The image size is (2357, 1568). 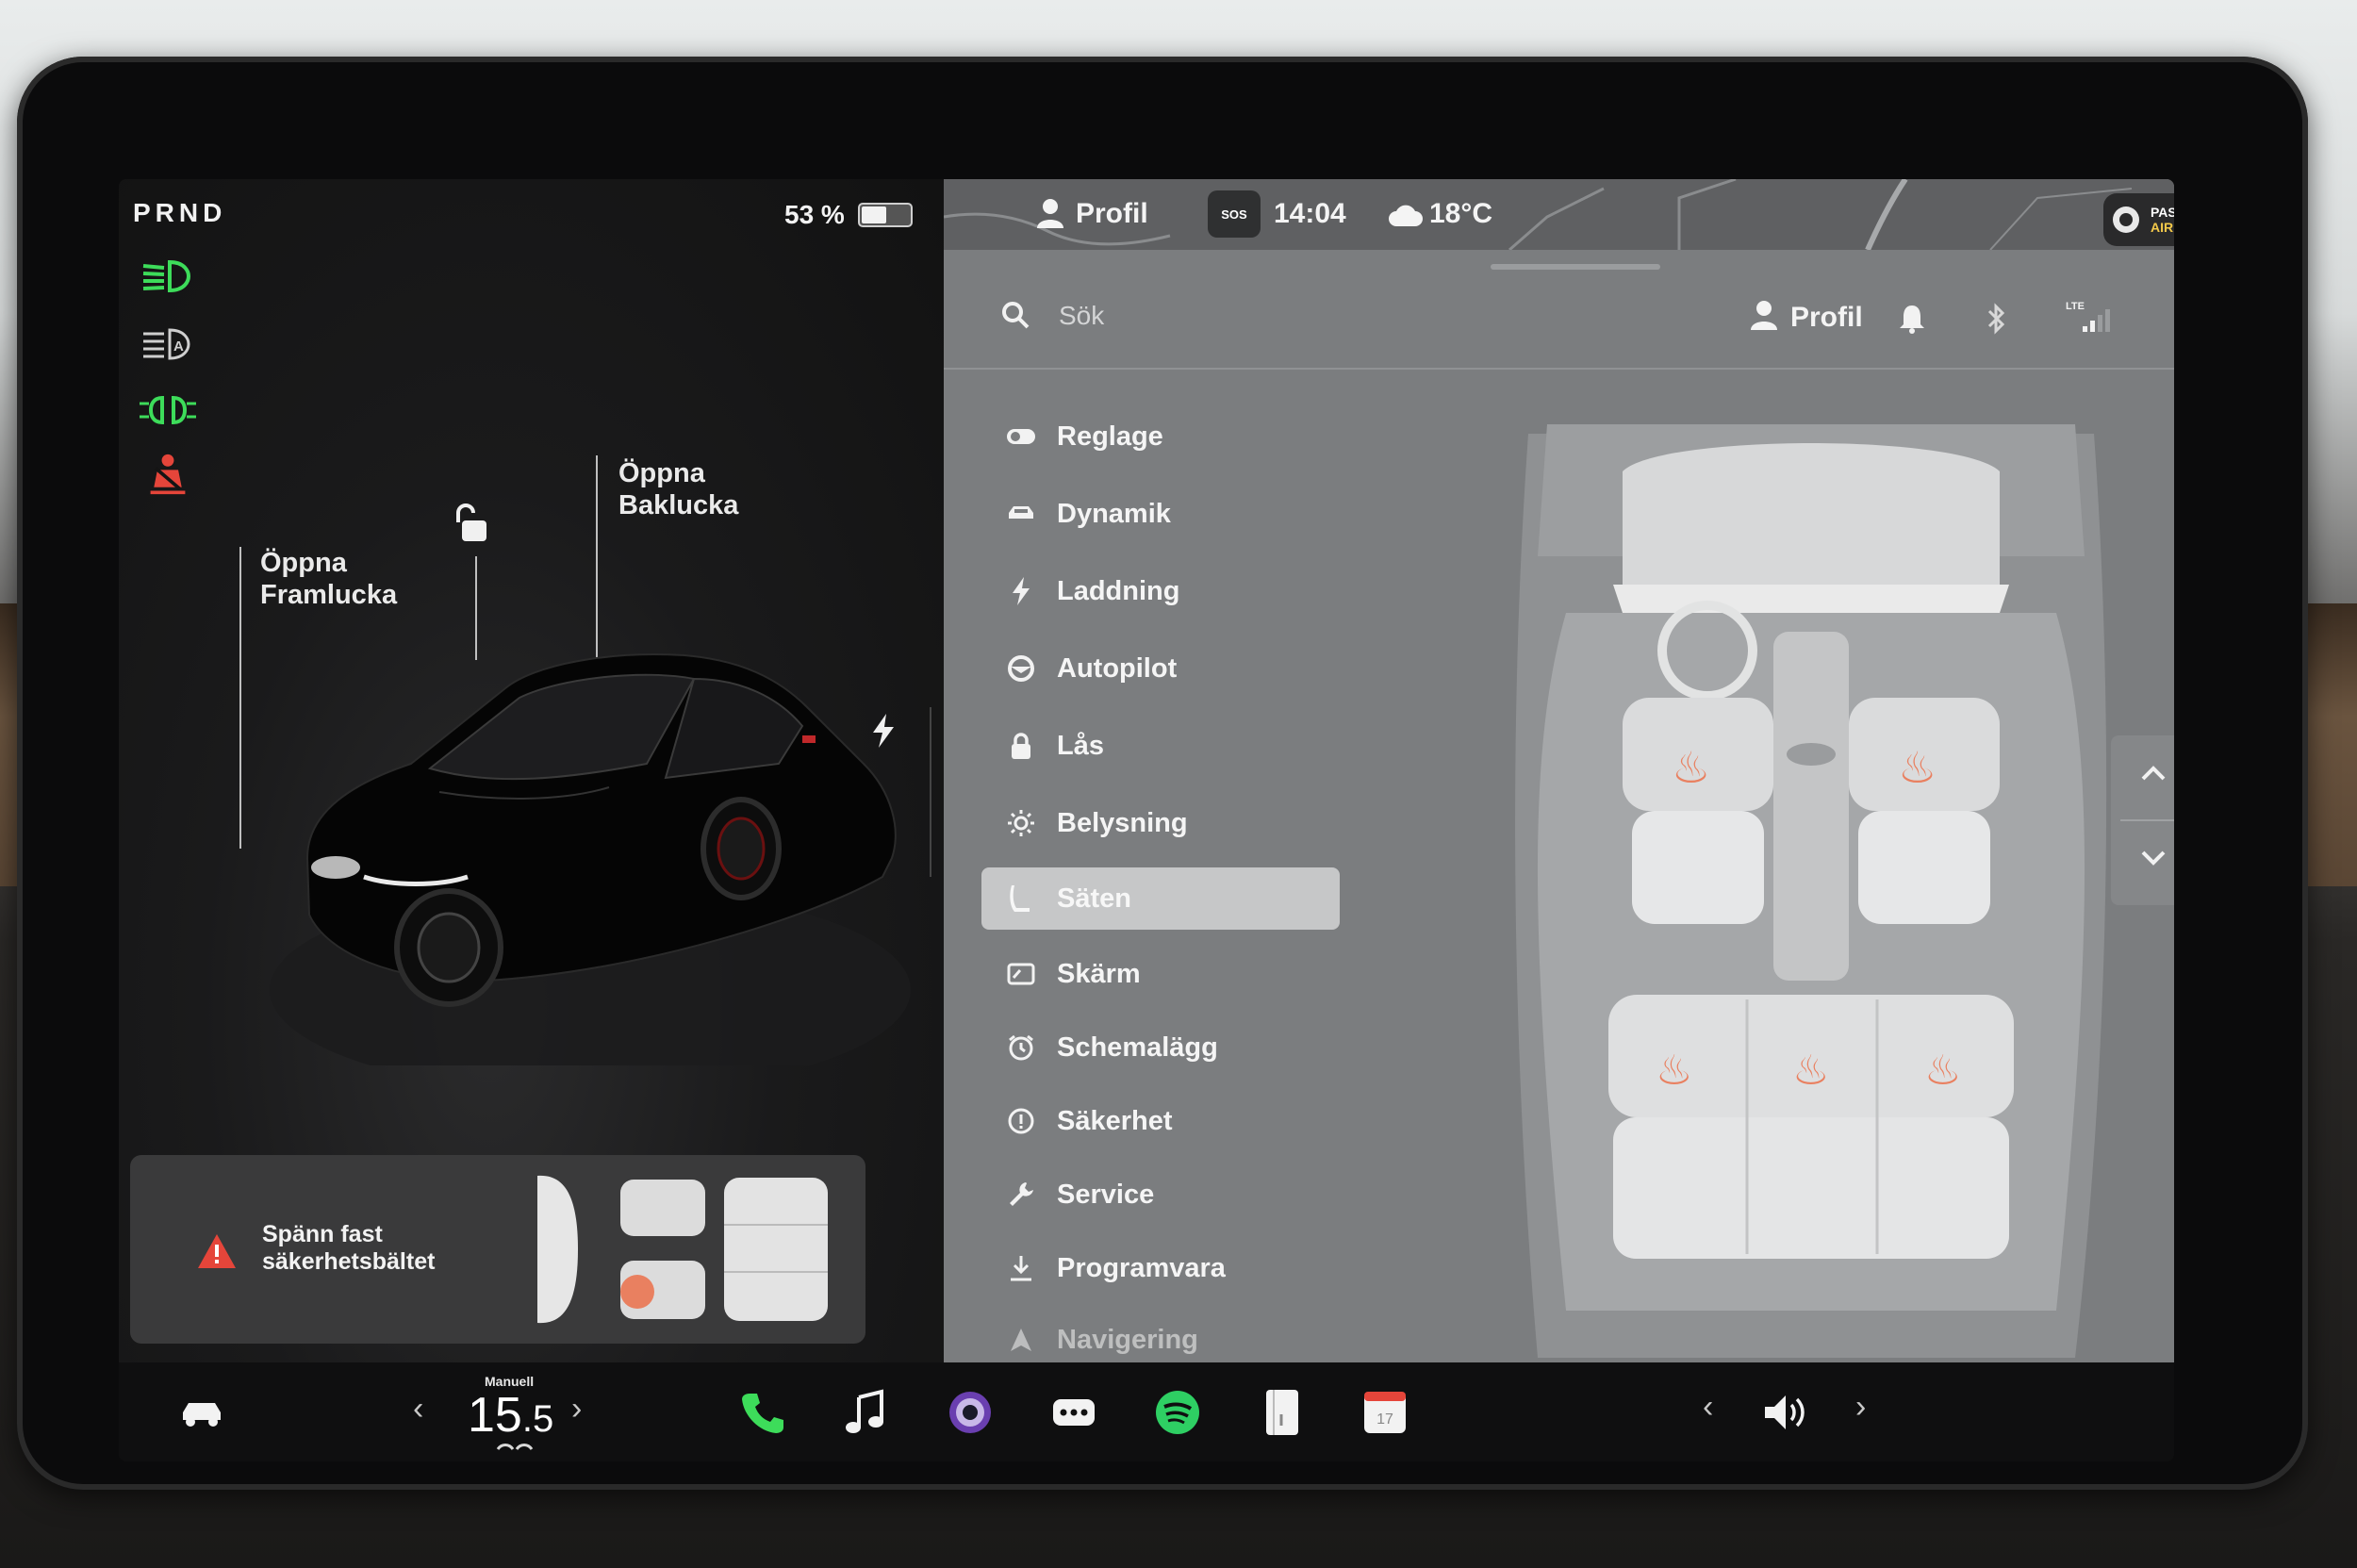 What do you see at coordinates (178, 346) in the screenshot?
I see `svg-text: A` at bounding box center [178, 346].